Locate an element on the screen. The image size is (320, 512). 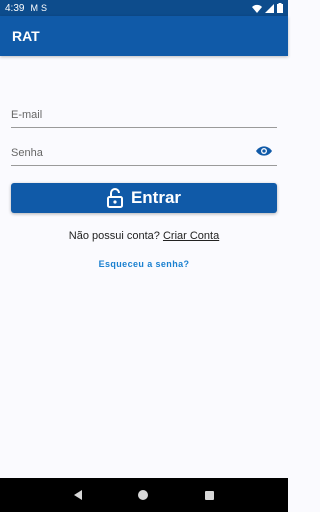
navigation-bar is located at coordinates (144, 495).